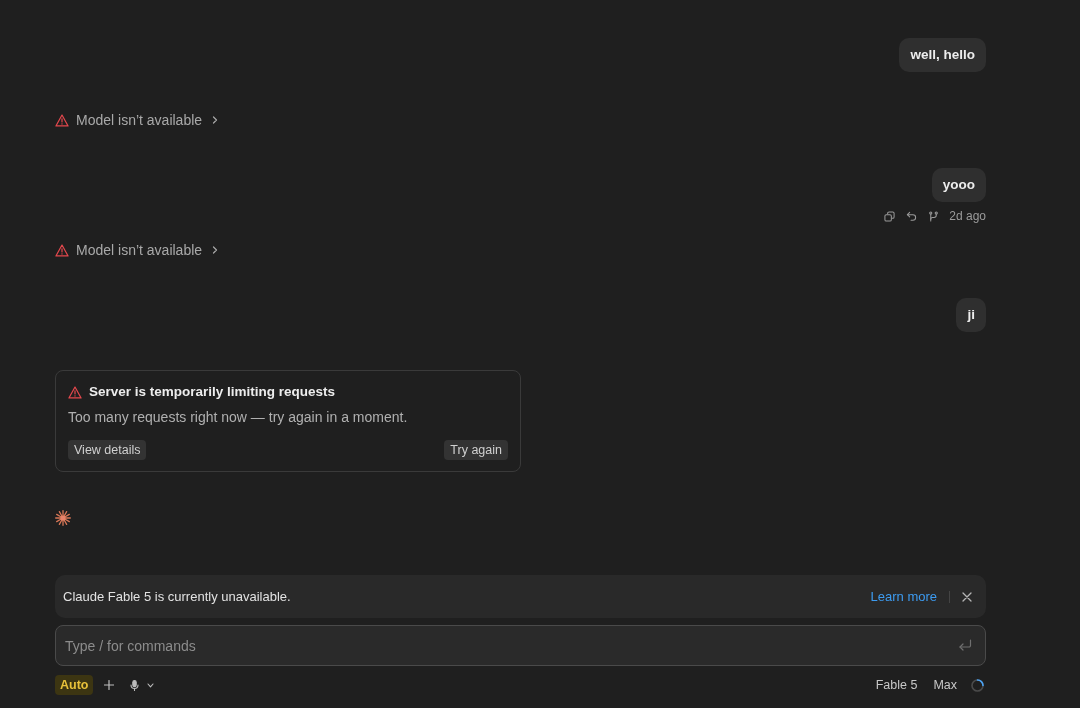 Image resolution: width=1080 pixels, height=708 pixels. Describe the element at coordinates (967, 216) in the screenshot. I see `message-timestamp: 2d ago` at that location.